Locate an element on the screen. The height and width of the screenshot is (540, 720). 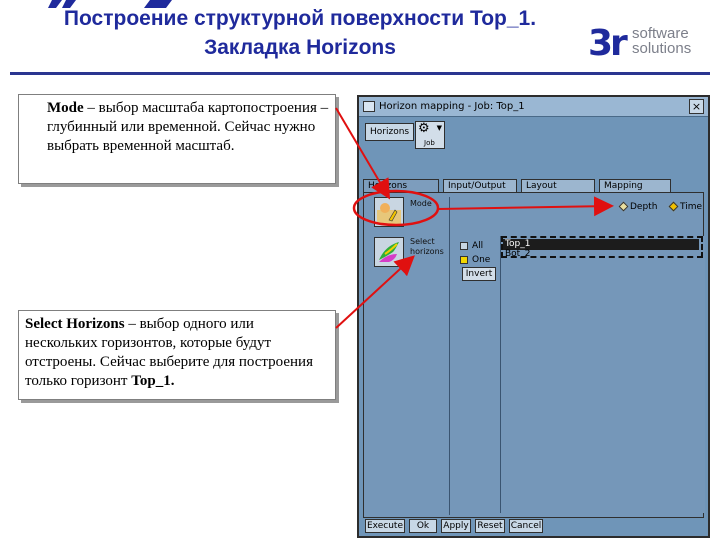
ok-button: Ok is located at coordinates (423, 526).